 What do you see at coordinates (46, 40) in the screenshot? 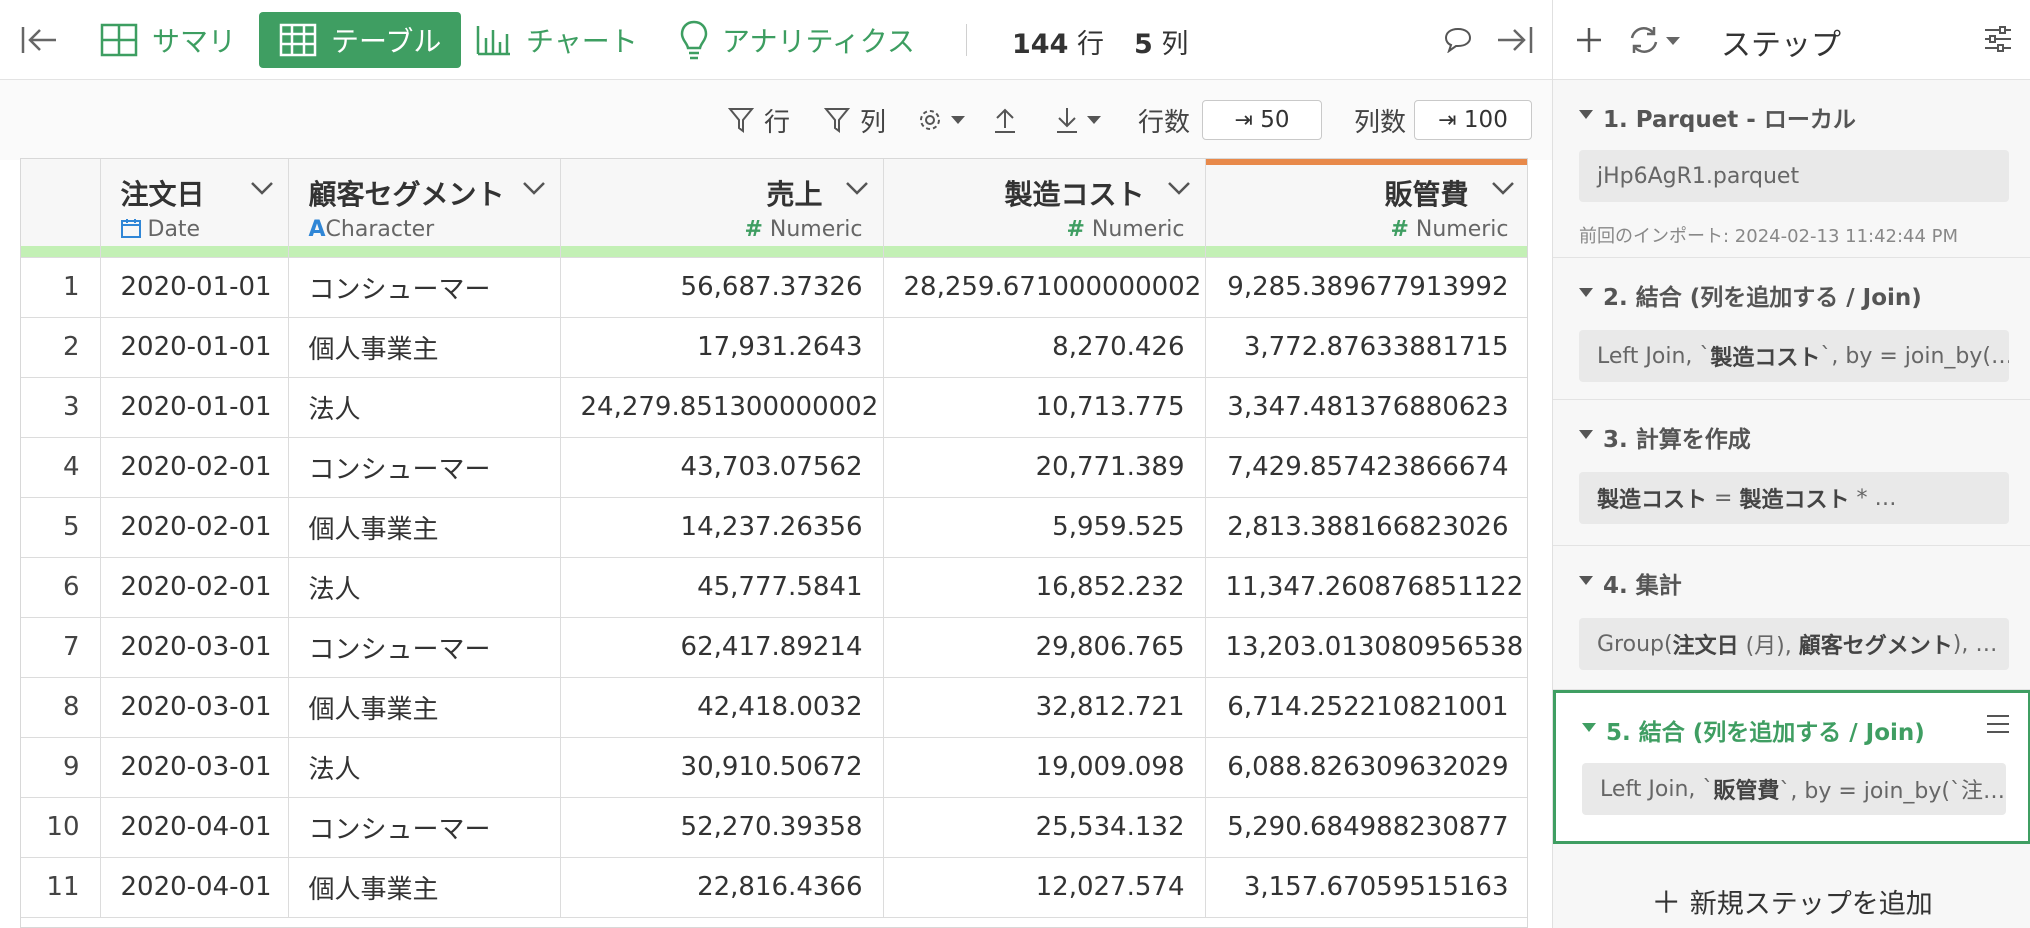
I see `collapse-left-button` at bounding box center [46, 40].